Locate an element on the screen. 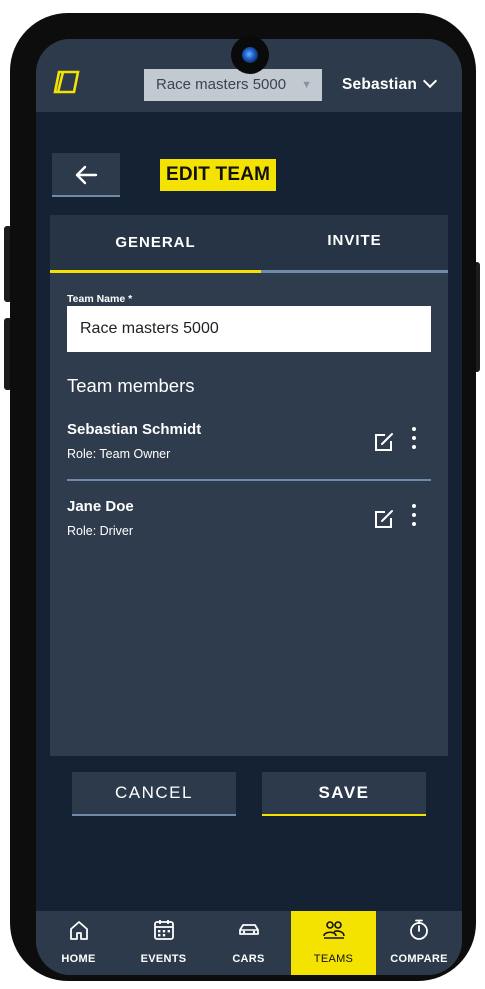  users-icon is located at coordinates (334, 930).